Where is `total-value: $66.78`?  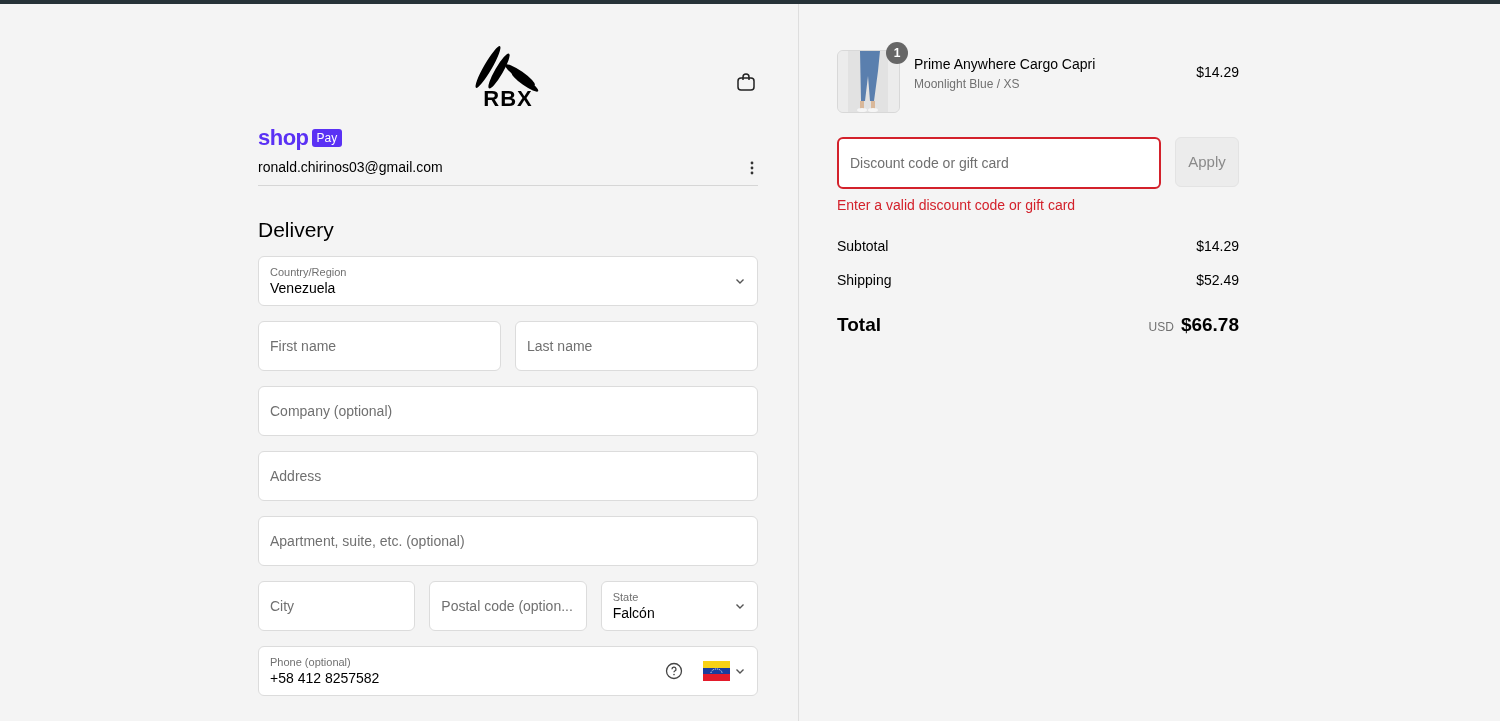 total-value: $66.78 is located at coordinates (1209, 325).